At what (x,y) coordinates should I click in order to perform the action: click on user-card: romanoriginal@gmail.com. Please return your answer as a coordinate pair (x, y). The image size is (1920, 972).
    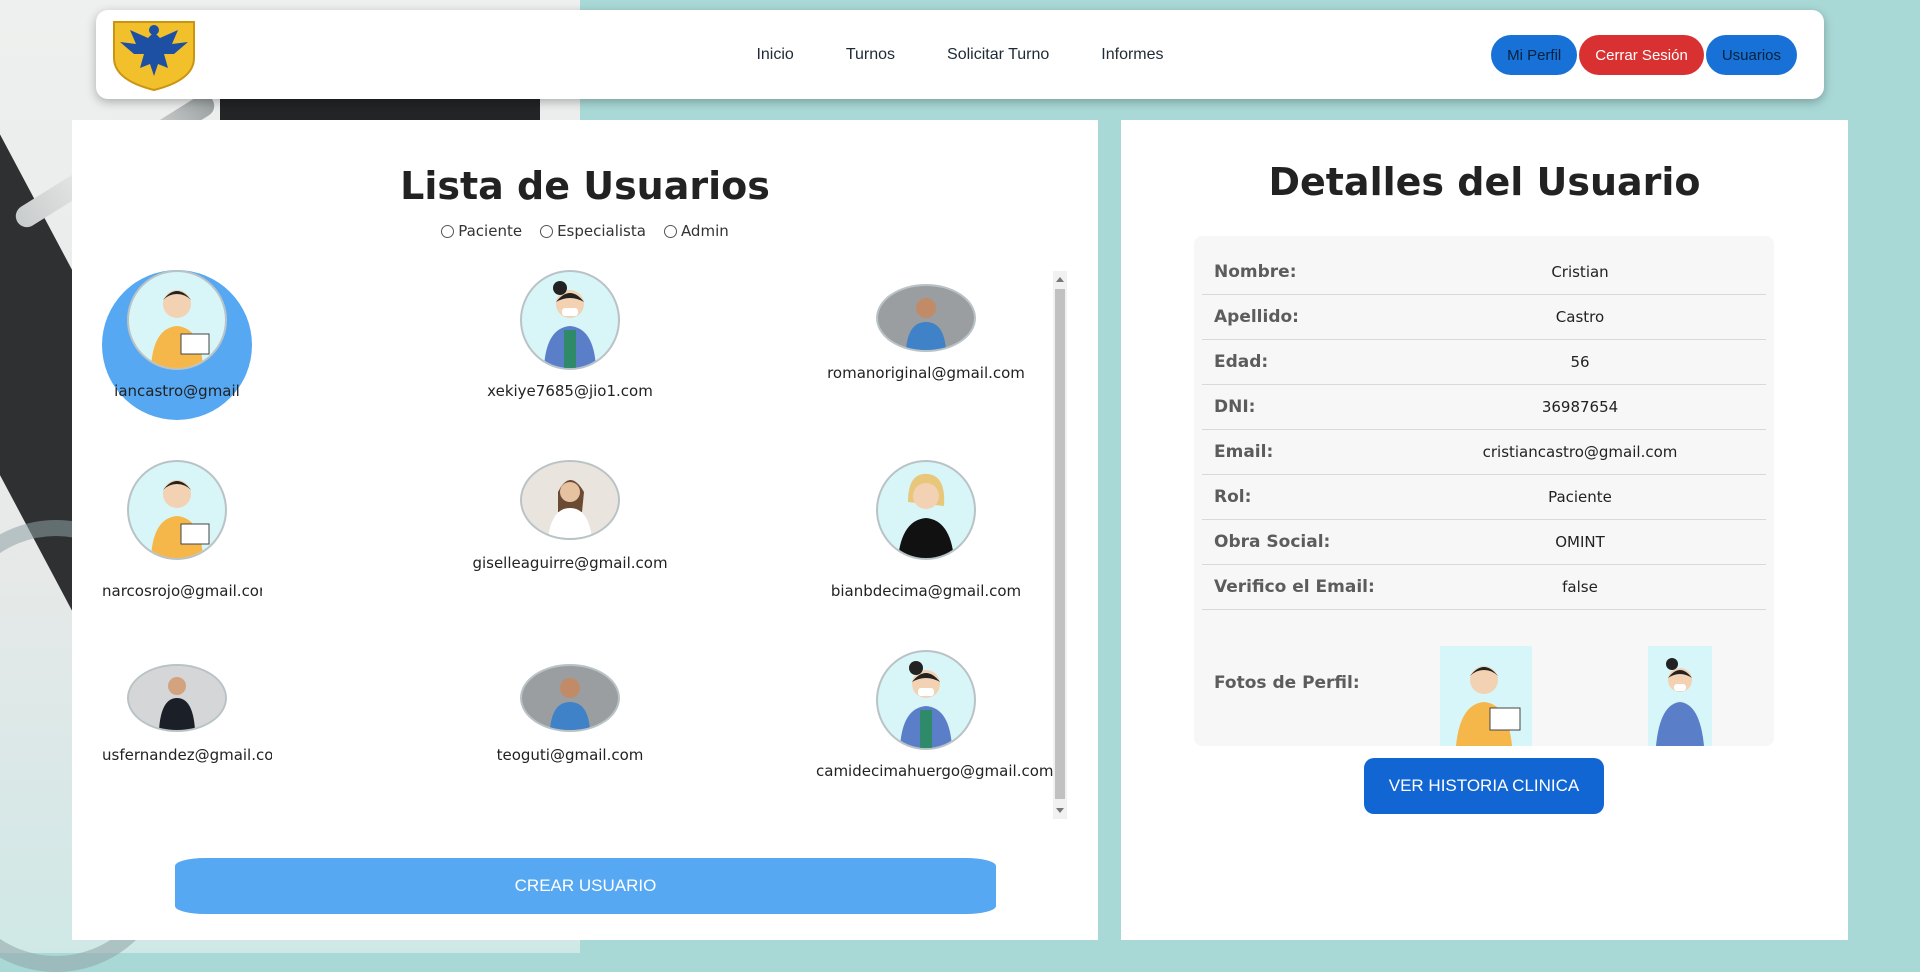
    Looking at the image, I should click on (926, 333).